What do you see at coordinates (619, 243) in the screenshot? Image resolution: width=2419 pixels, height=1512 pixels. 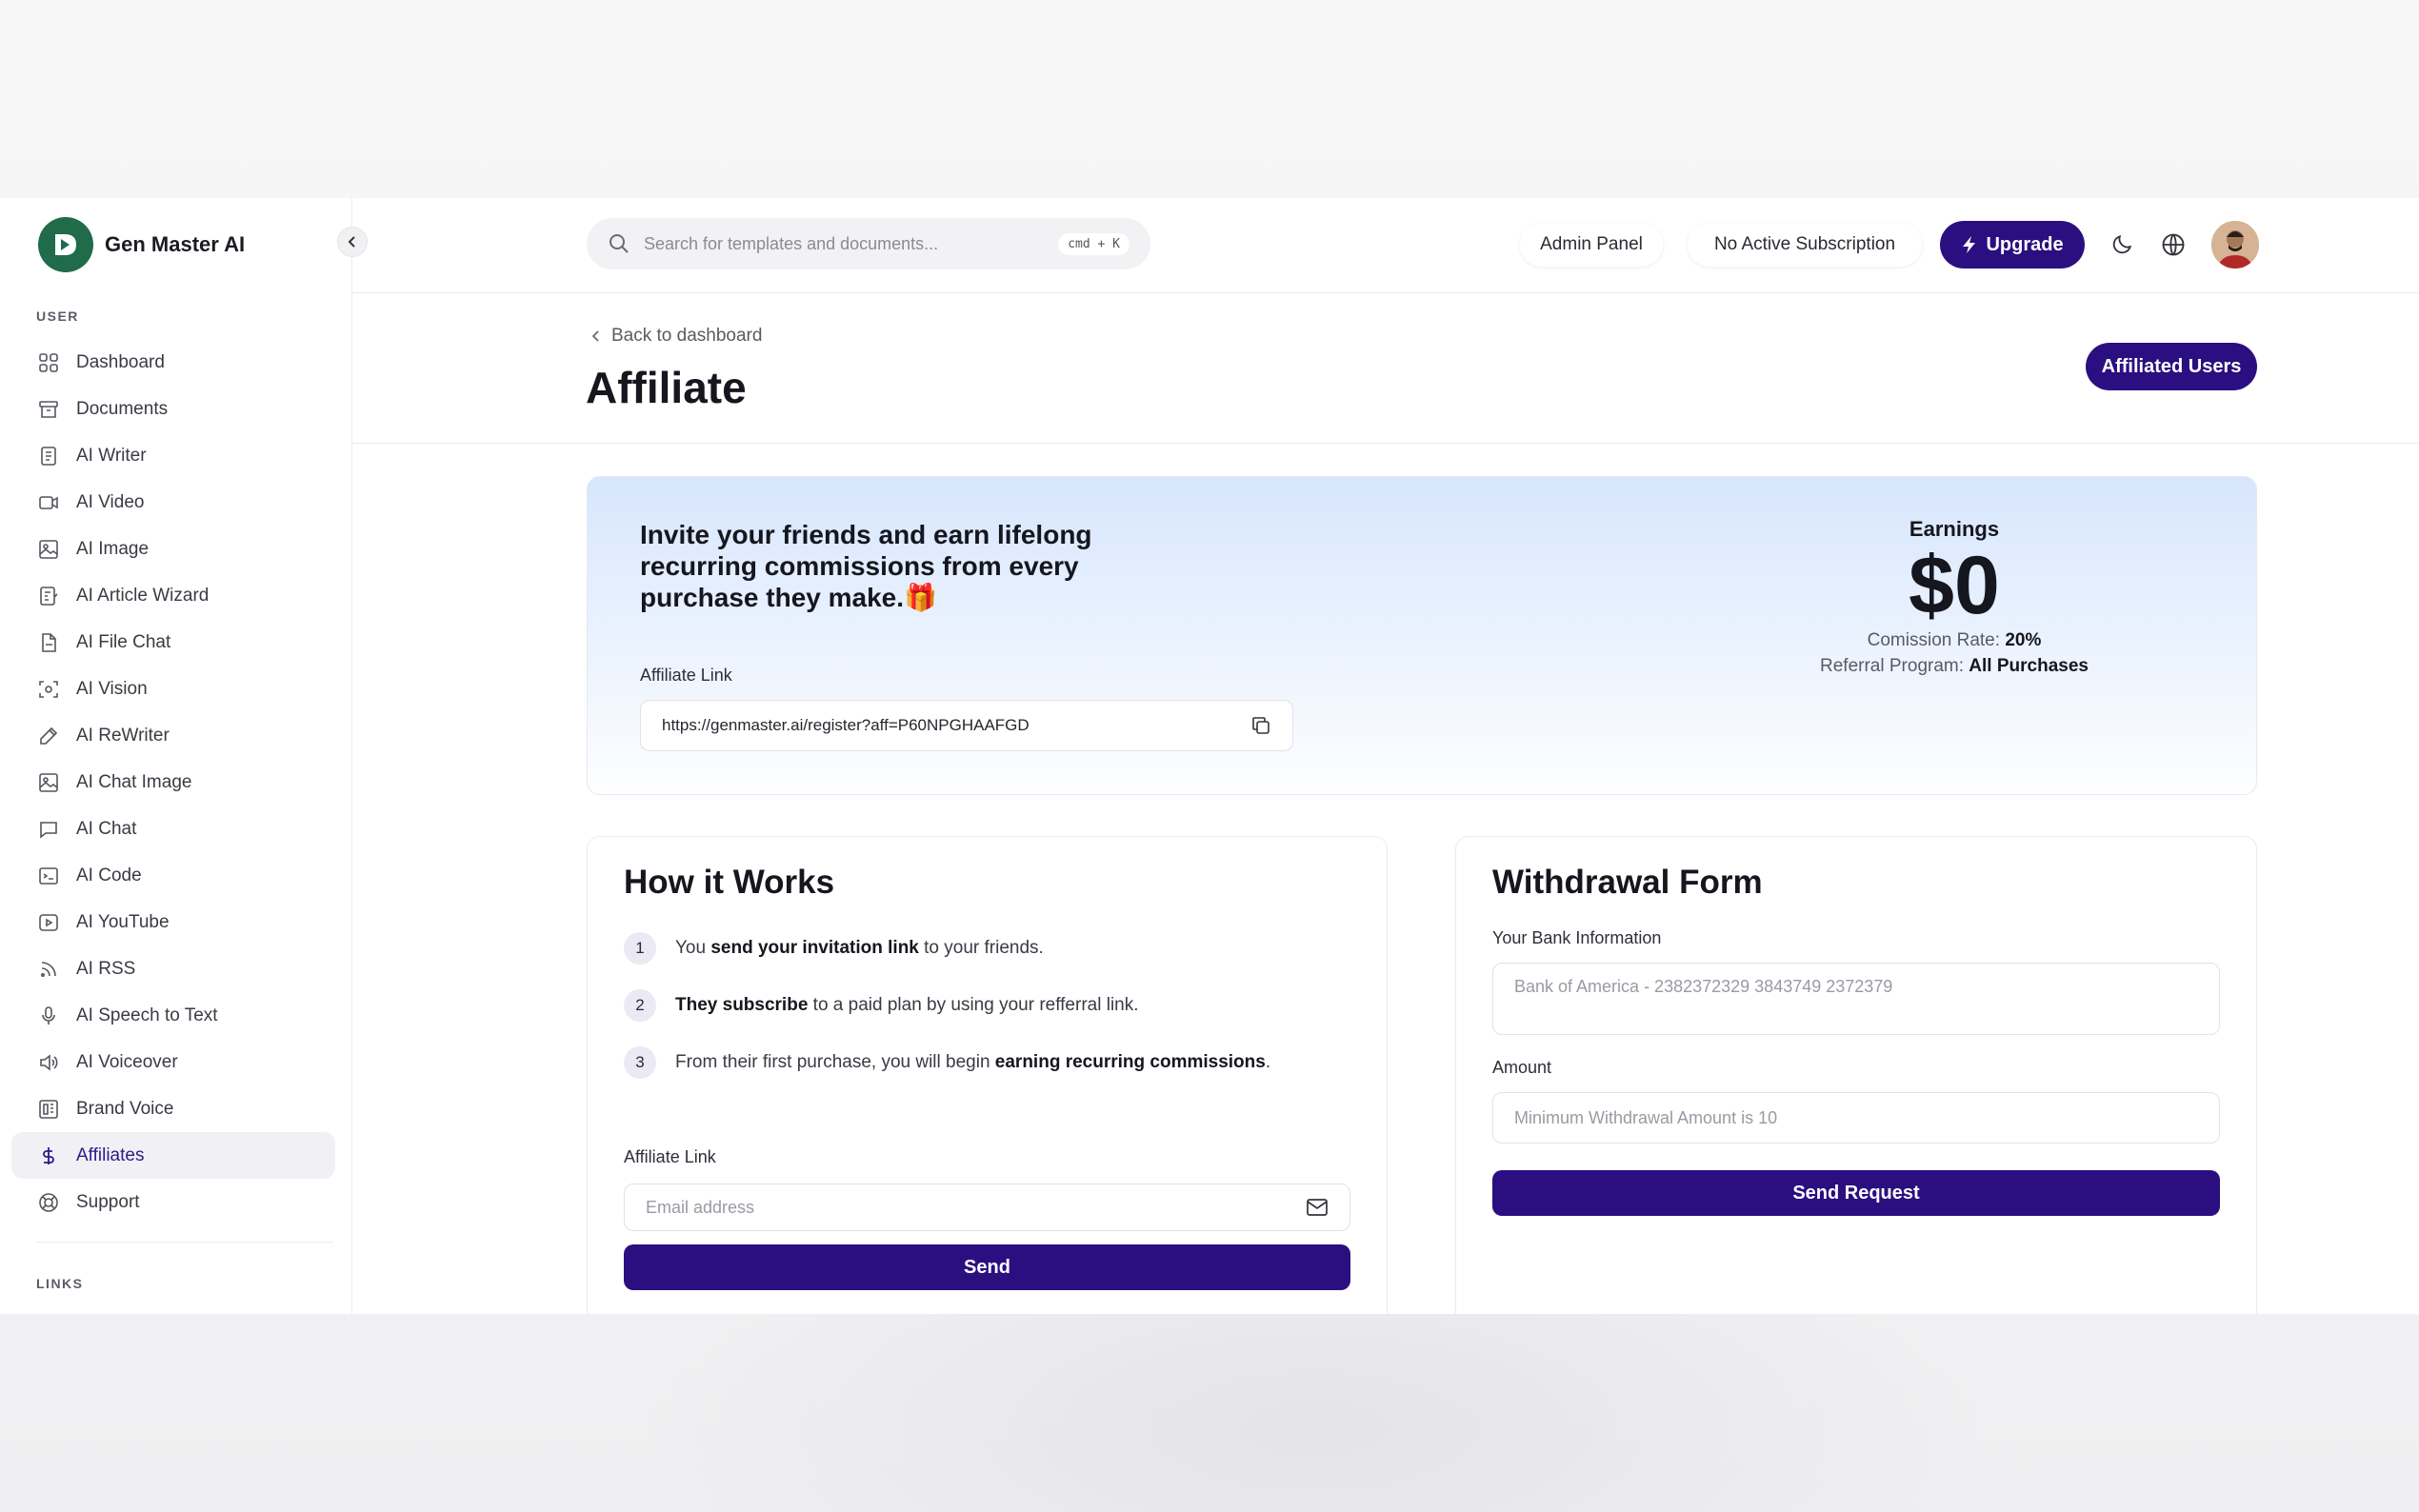 I see `search-icon` at bounding box center [619, 243].